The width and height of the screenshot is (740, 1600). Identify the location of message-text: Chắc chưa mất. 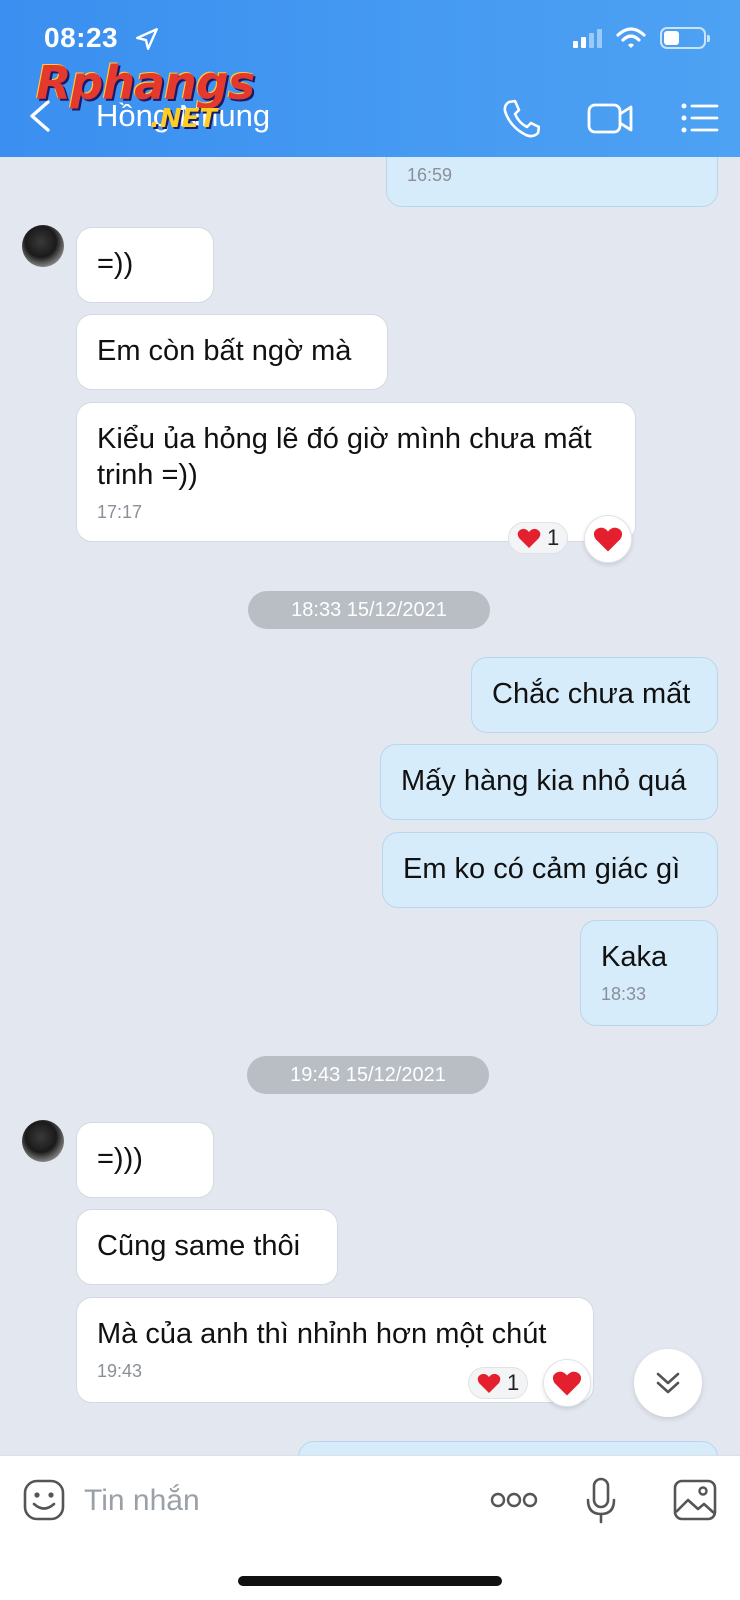
(591, 694).